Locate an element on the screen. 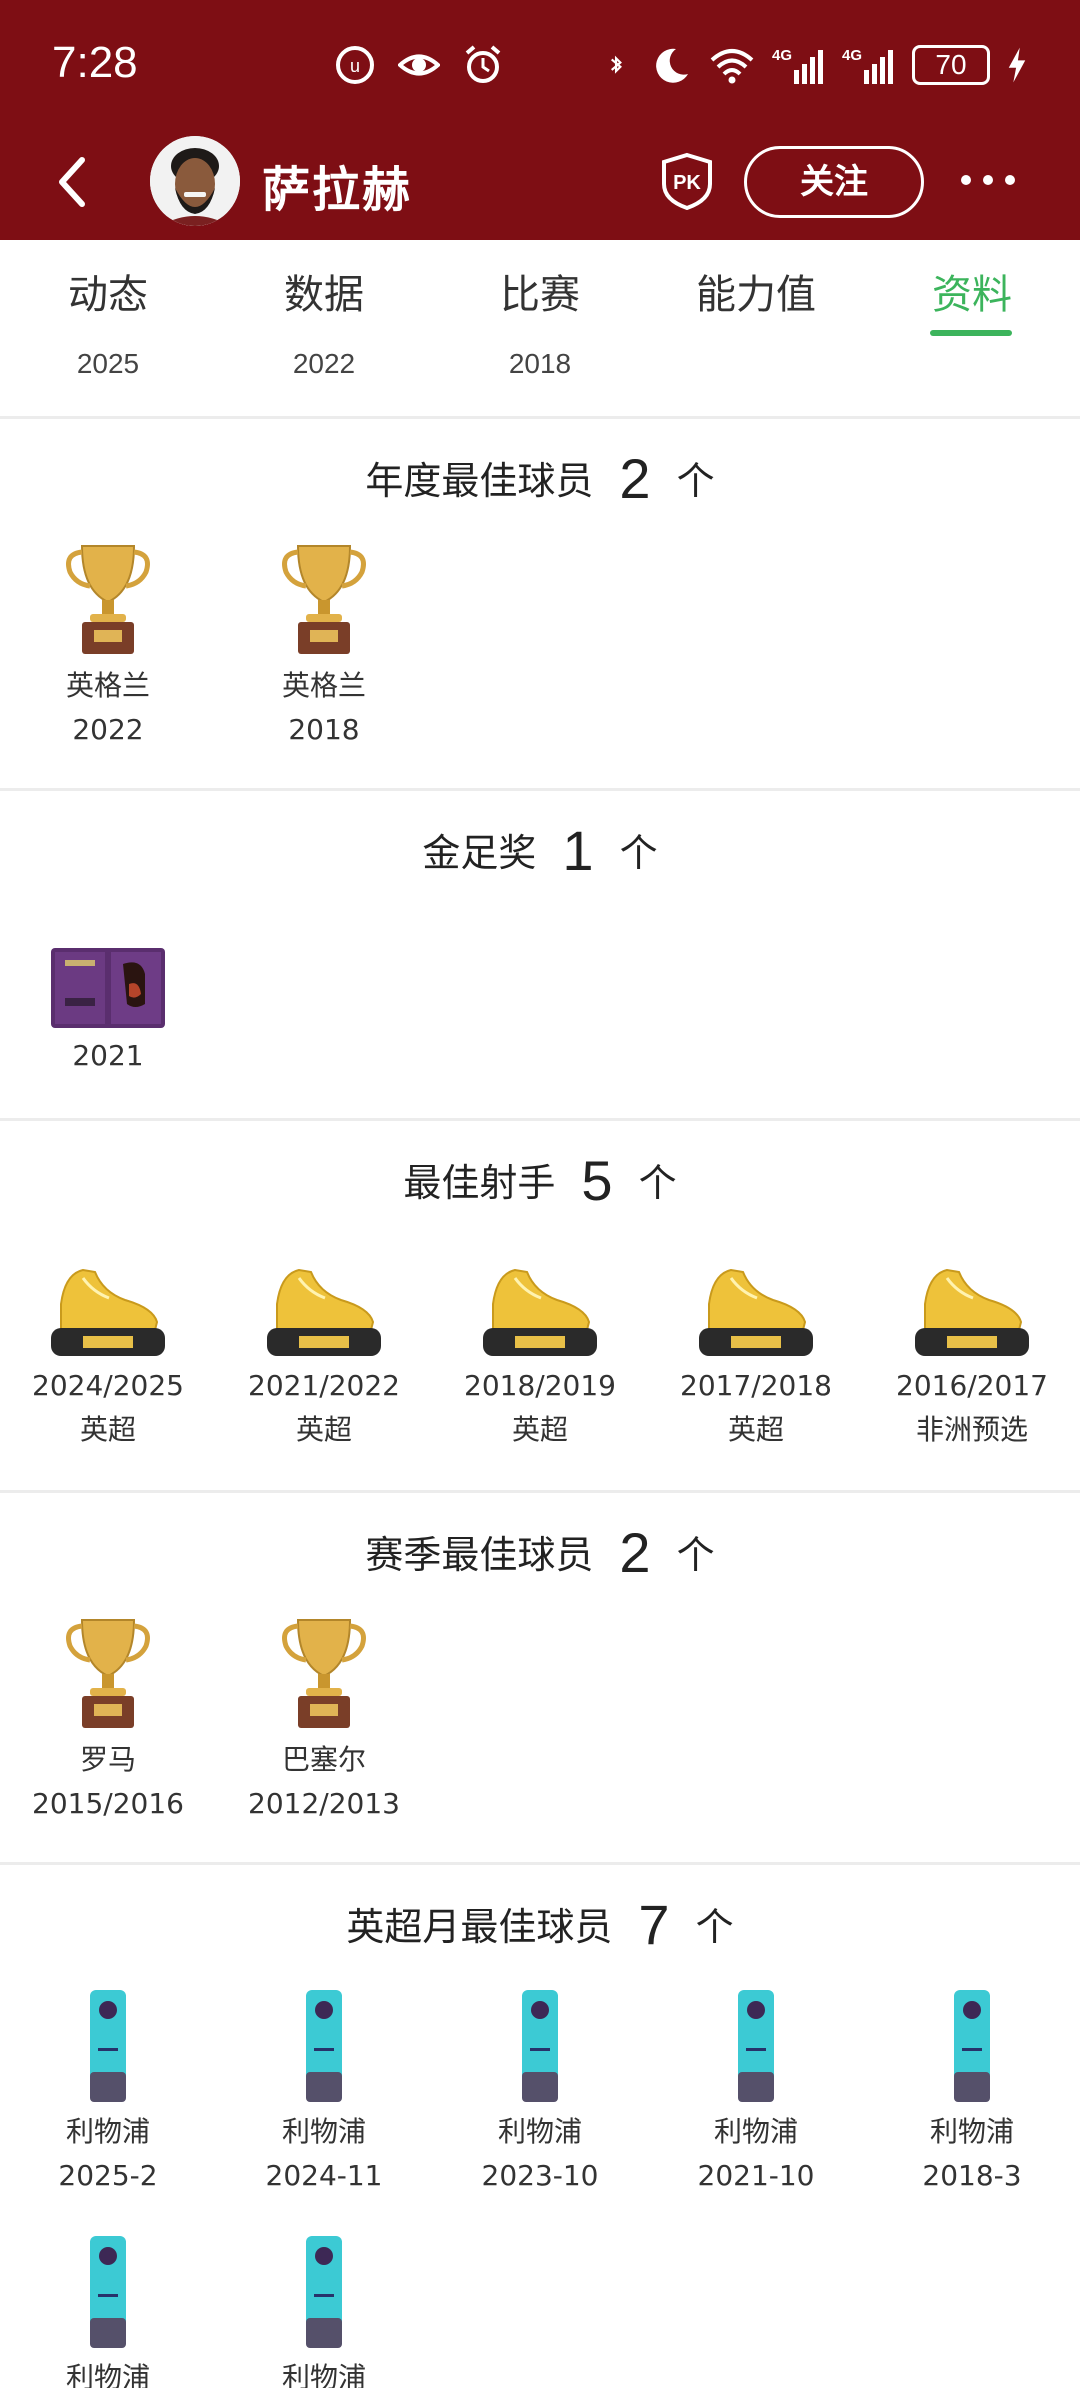 The width and height of the screenshot is (1080, 2388). award-line2: 2024-11 is located at coordinates (324, 2175).